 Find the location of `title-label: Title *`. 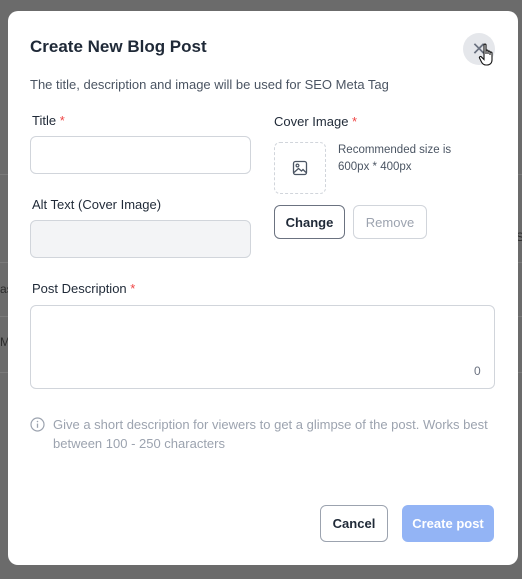

title-label: Title * is located at coordinates (48, 120).